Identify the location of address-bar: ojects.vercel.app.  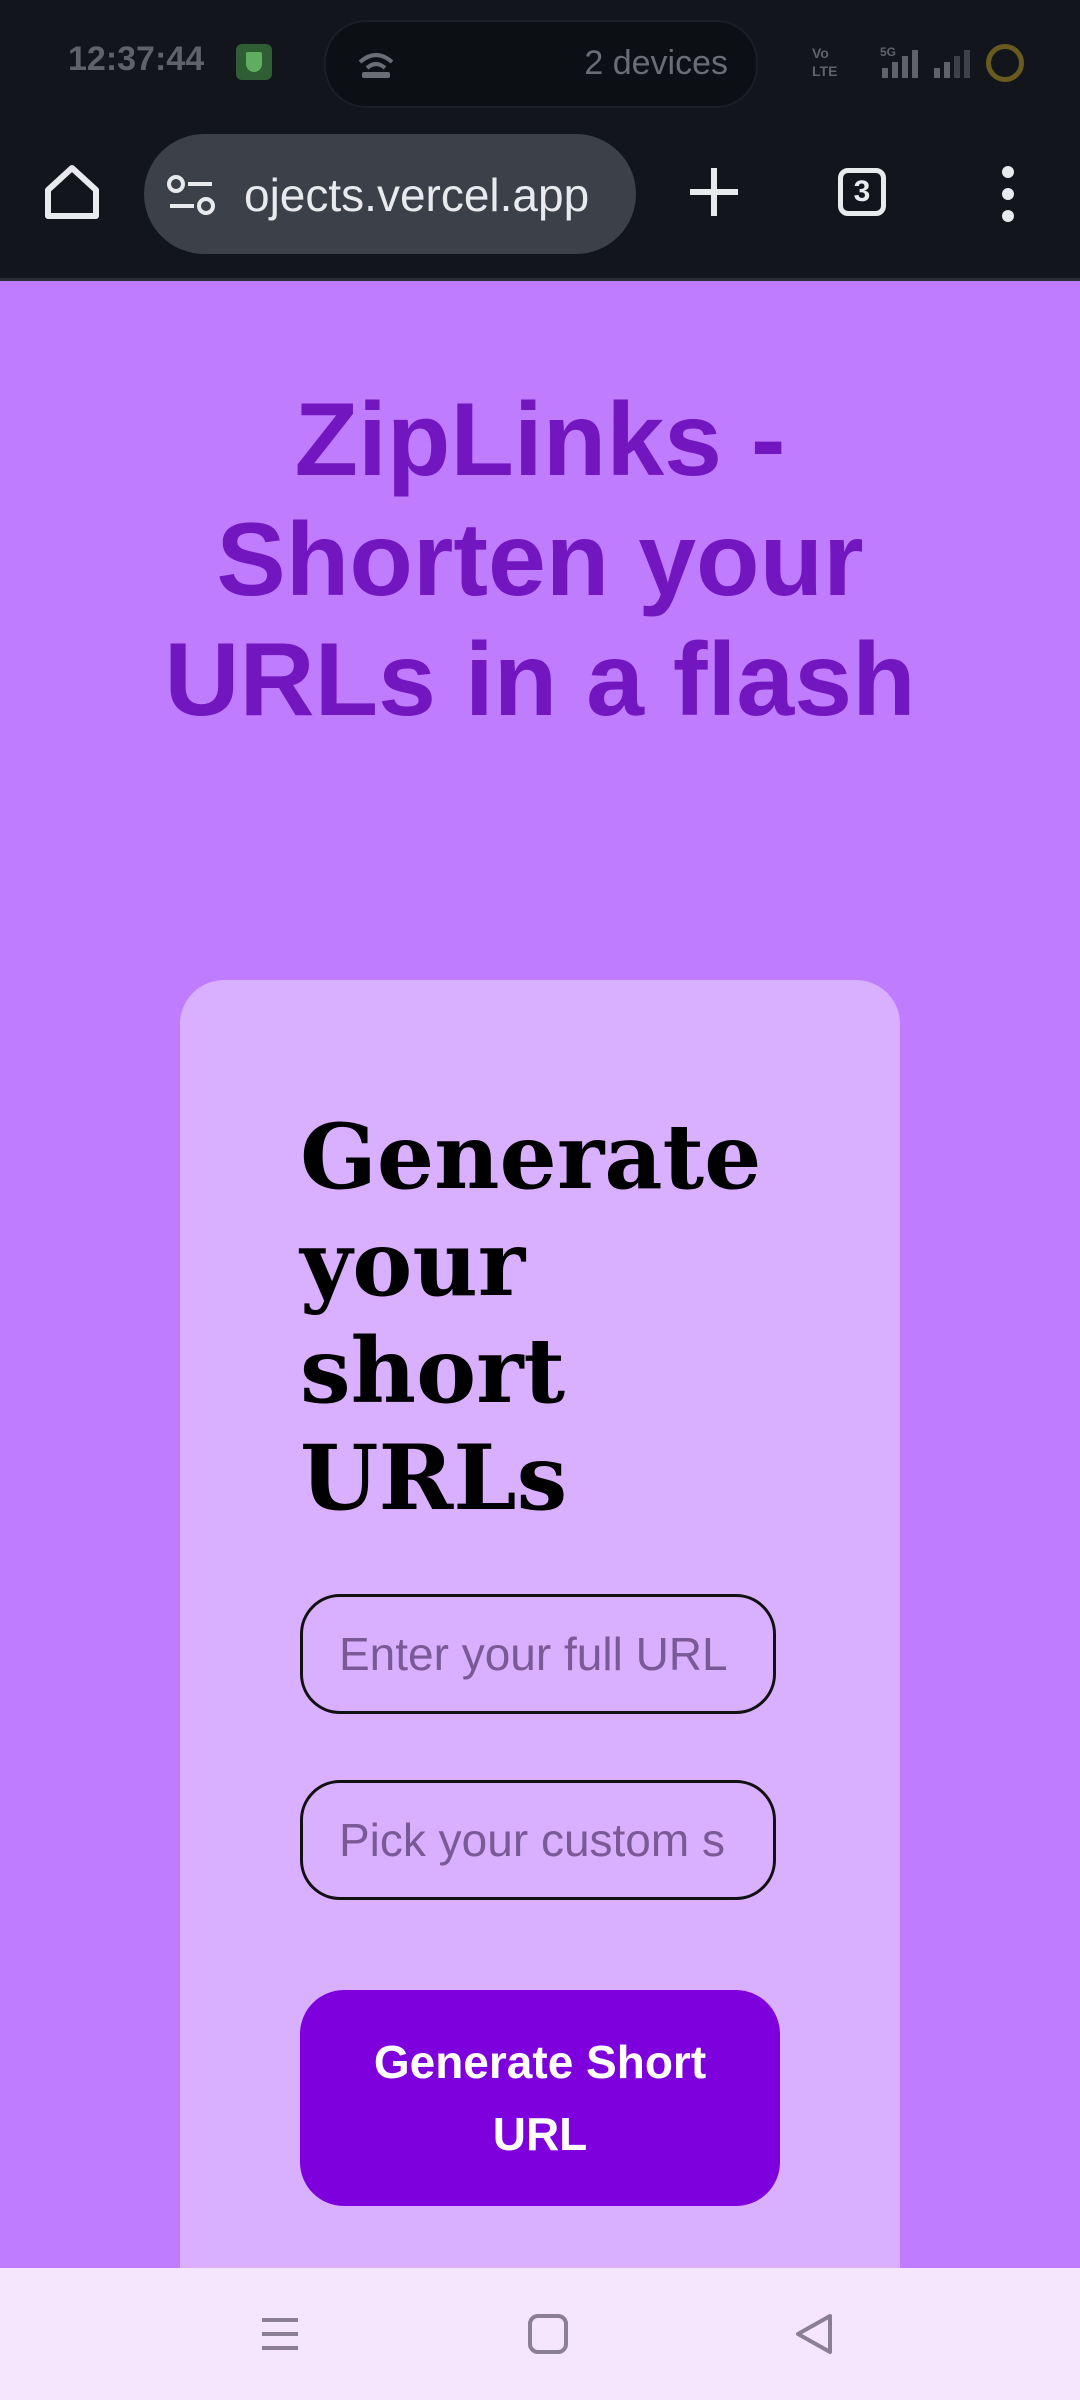
(390, 194).